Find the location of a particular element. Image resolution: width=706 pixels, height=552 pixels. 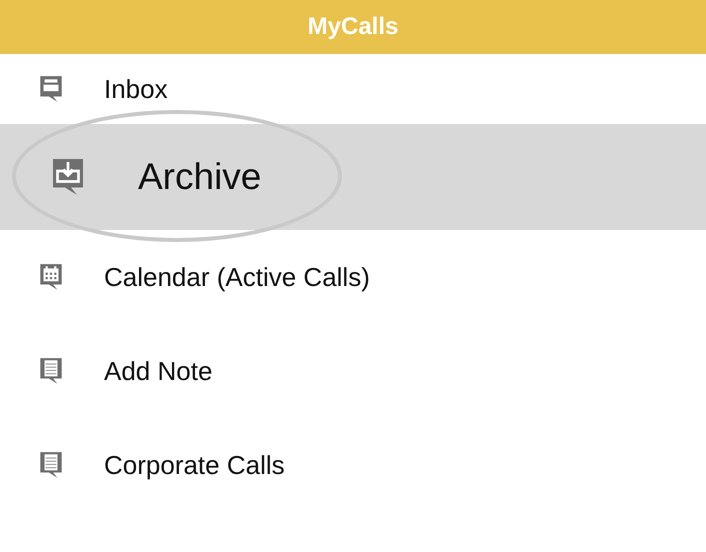

menu-label: Add Note is located at coordinates (158, 371).